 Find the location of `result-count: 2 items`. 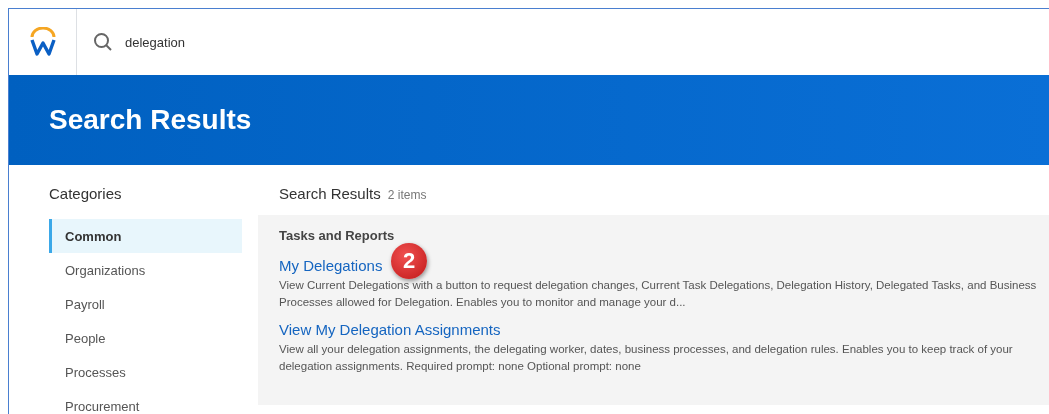

result-count: 2 items is located at coordinates (407, 195).